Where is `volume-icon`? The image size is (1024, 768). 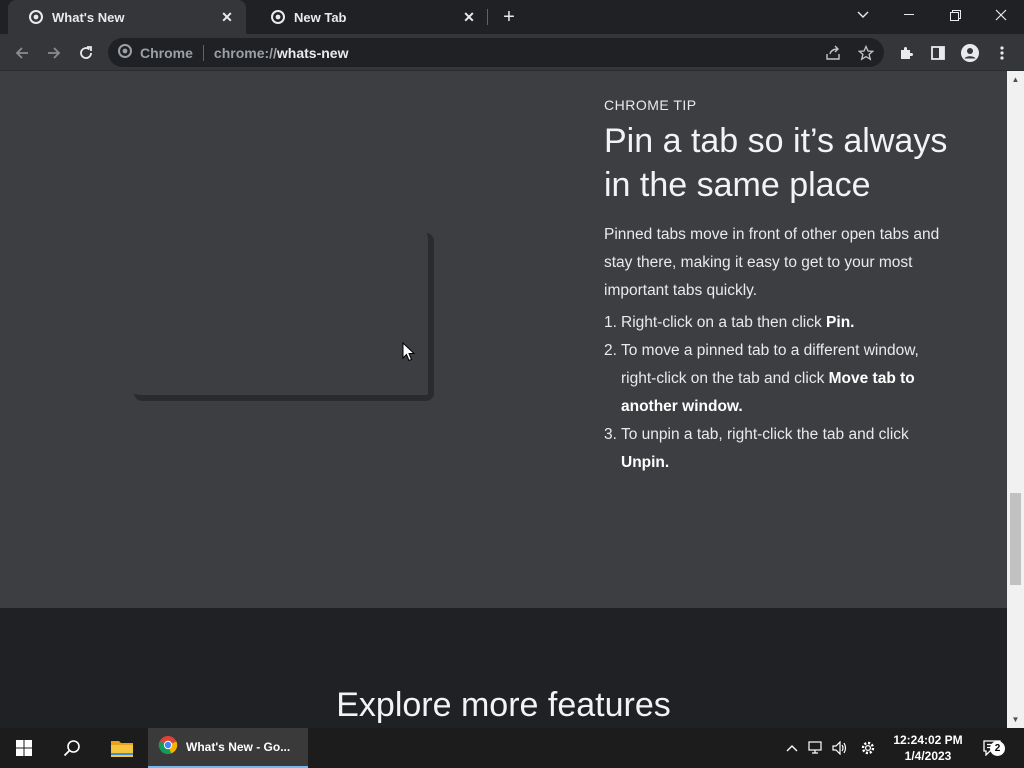 volume-icon is located at coordinates (840, 748).